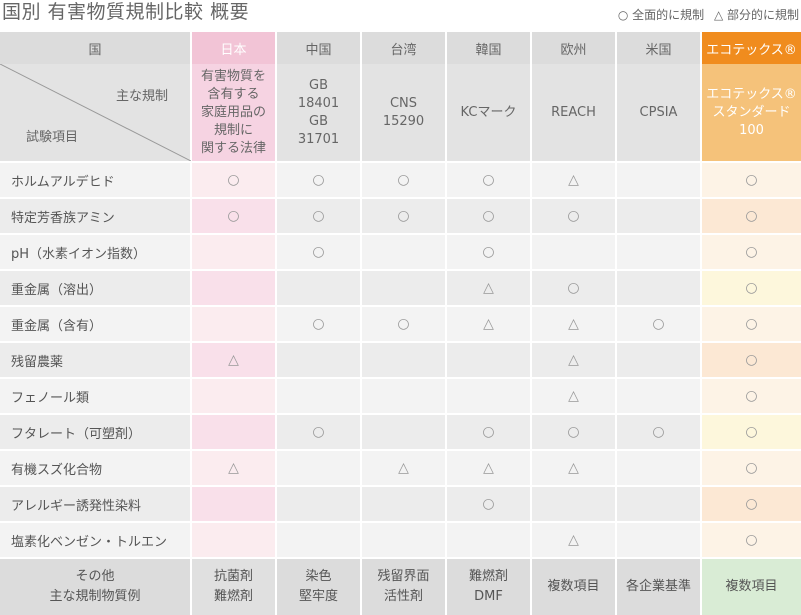 This screenshot has width=801, height=615. I want to click on cell-korea, so click(489, 540).